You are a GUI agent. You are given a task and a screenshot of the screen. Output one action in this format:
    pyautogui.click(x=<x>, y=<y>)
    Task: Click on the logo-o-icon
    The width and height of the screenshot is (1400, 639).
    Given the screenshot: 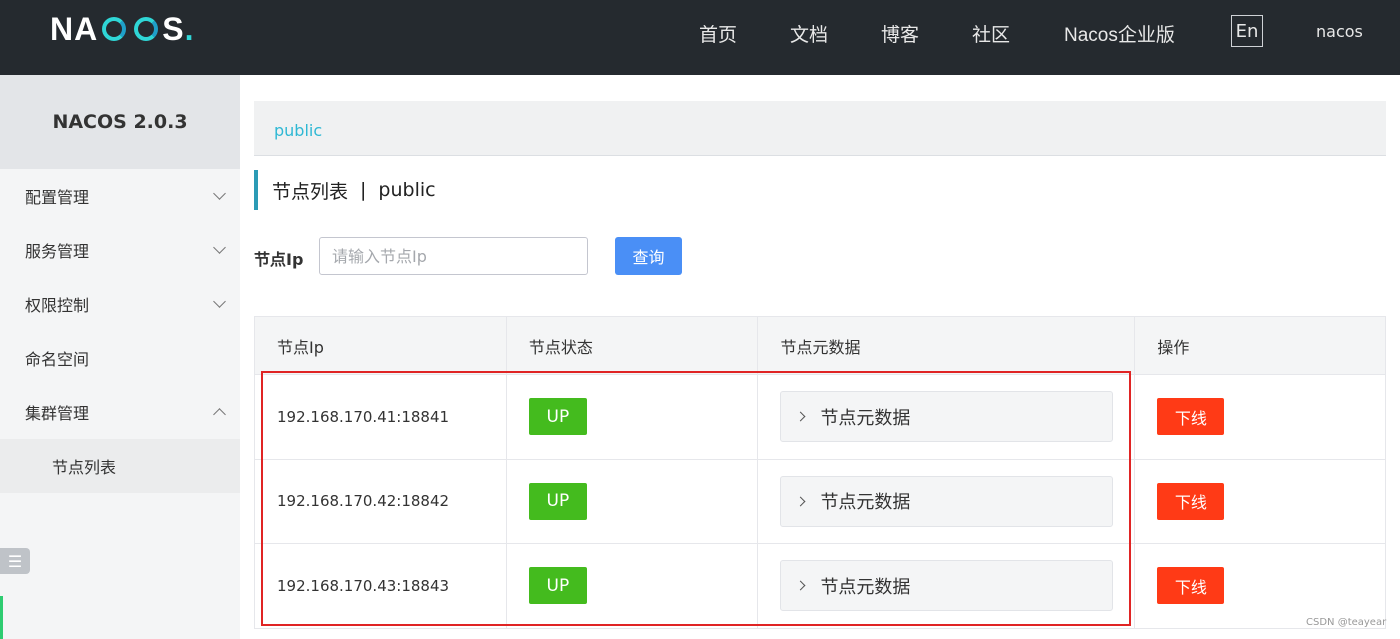 What is the action you would take?
    pyautogui.click(x=146, y=29)
    